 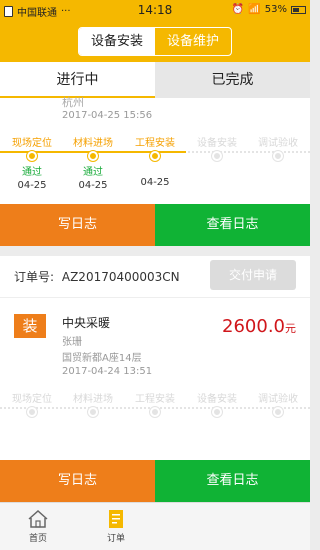 I want to click on address: 国贸新都A座14层, so click(x=102, y=358).